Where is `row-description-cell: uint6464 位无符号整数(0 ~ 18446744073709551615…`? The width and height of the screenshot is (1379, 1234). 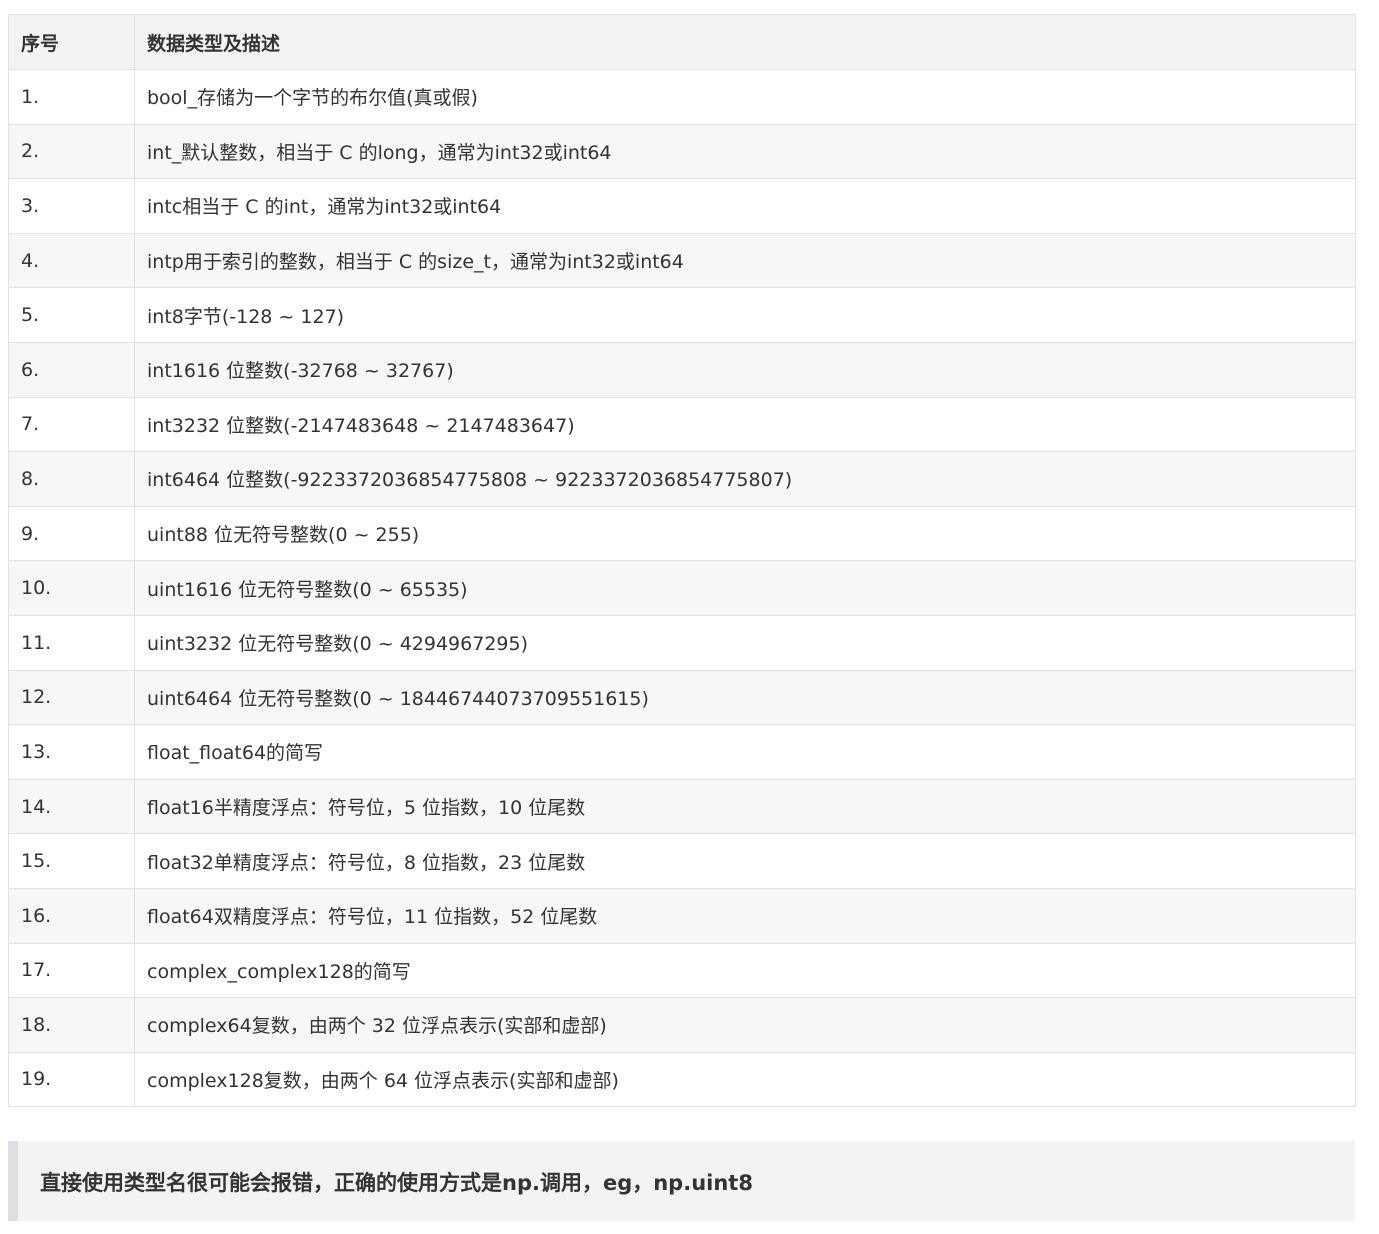 row-description-cell: uint6464 位无符号整数(0 ~ 18446744073709551615… is located at coordinates (745, 697).